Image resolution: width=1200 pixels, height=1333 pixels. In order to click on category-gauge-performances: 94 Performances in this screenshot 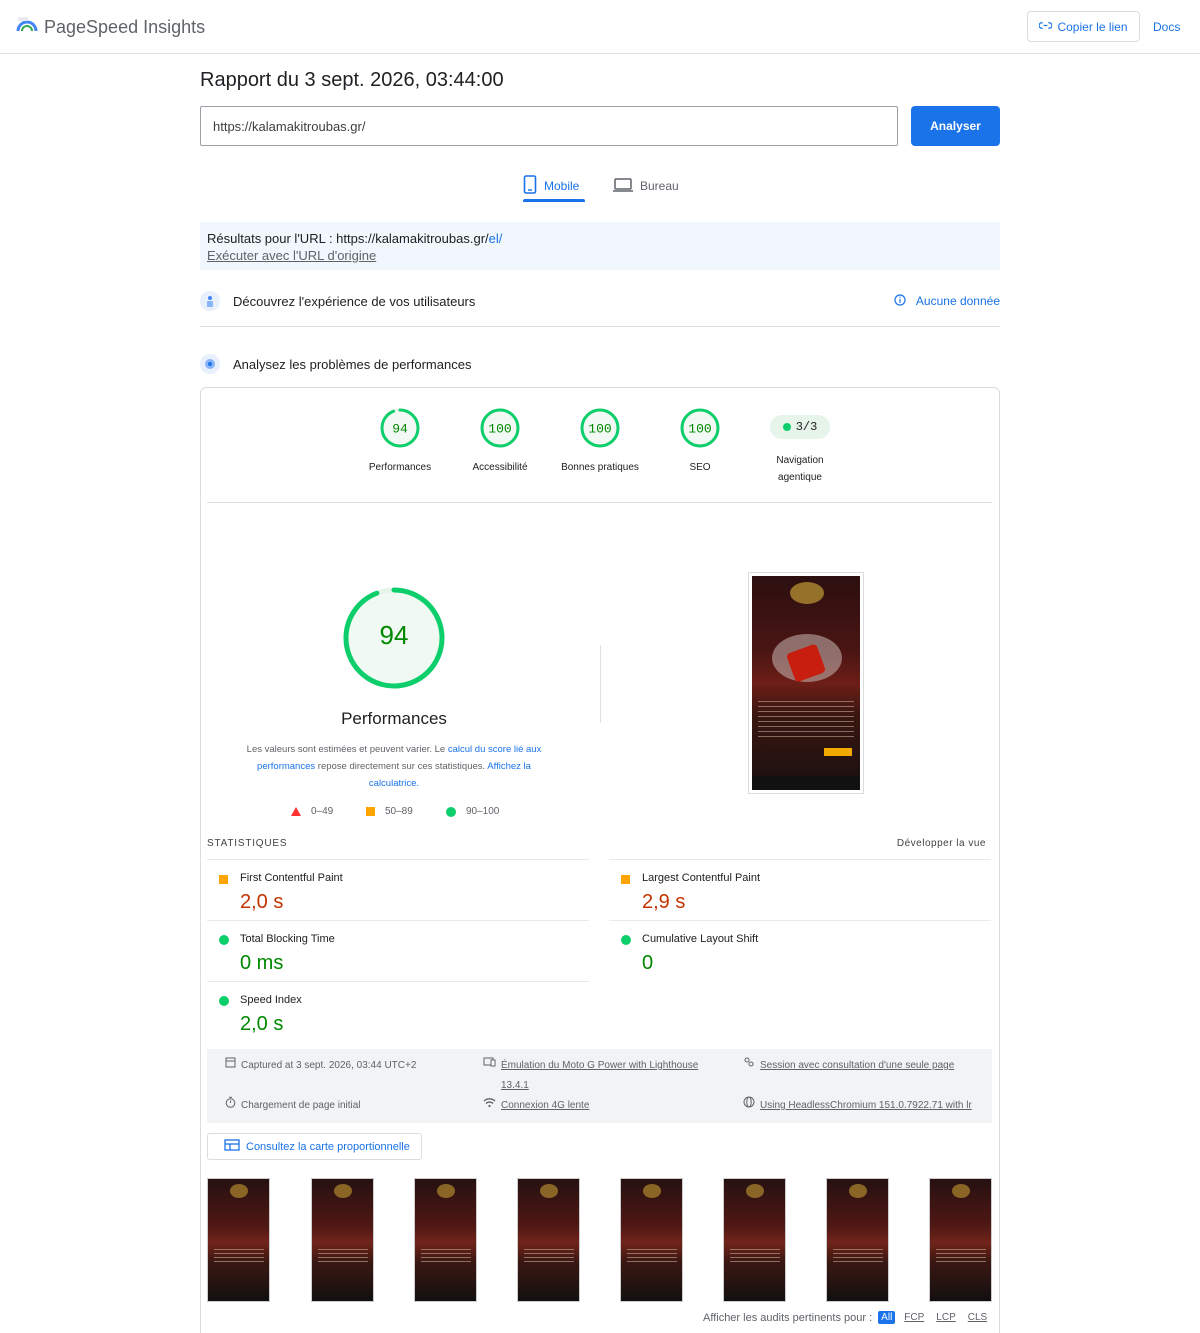, I will do `click(400, 441)`.